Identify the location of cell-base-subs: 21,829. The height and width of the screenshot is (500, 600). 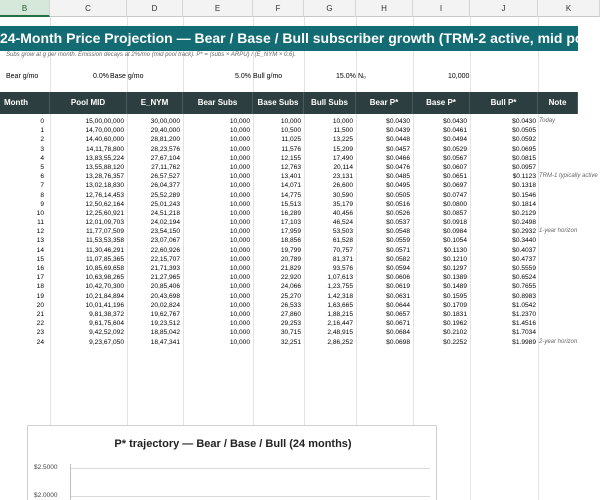
(277, 268).